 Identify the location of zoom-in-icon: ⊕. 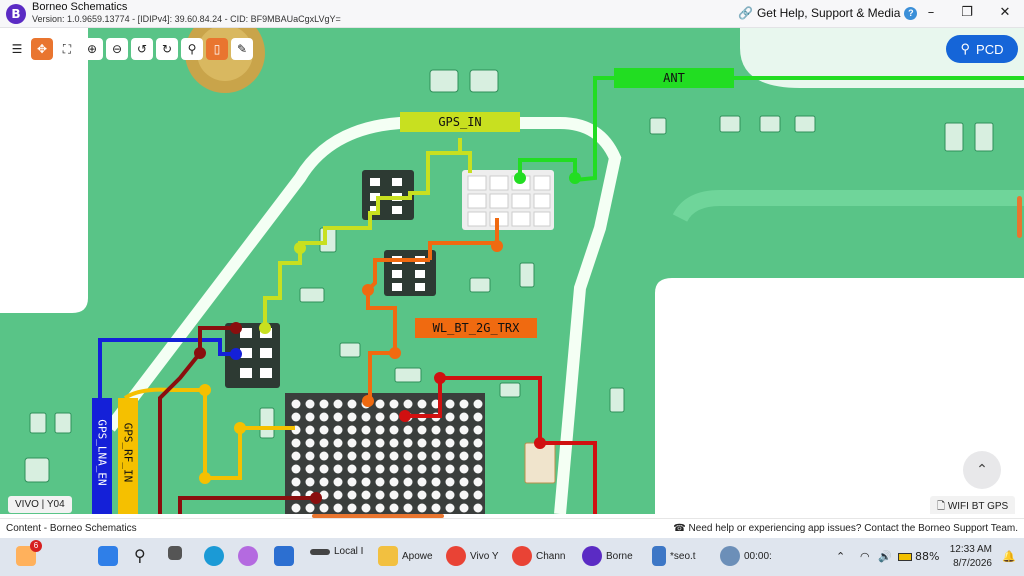
(92, 49).